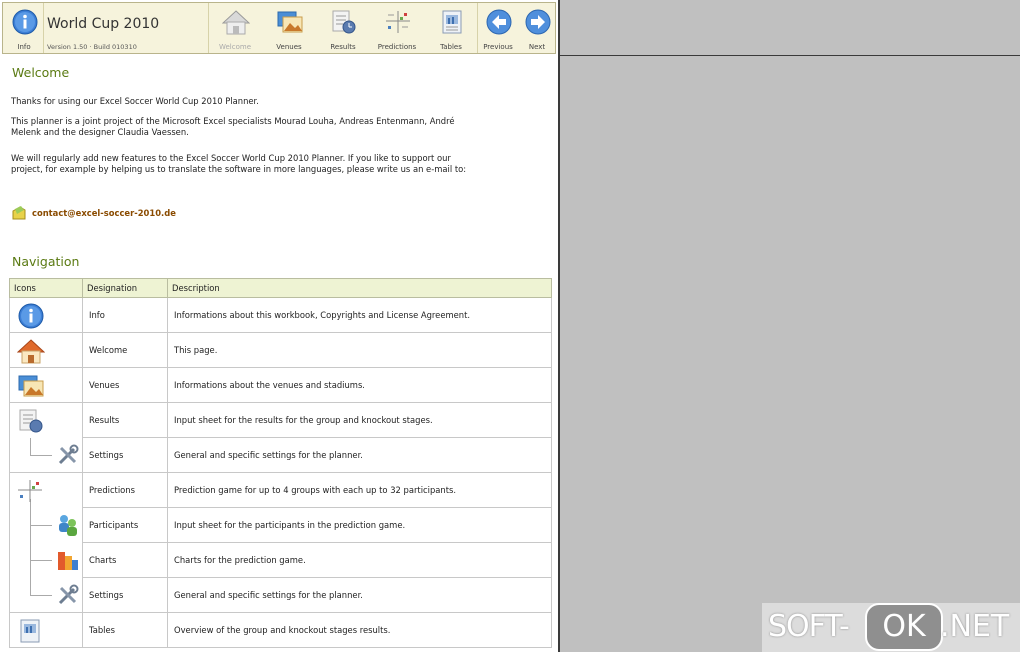 The height and width of the screenshot is (652, 1020). What do you see at coordinates (343, 47) in the screenshot?
I see `results-button-label: Results` at bounding box center [343, 47].